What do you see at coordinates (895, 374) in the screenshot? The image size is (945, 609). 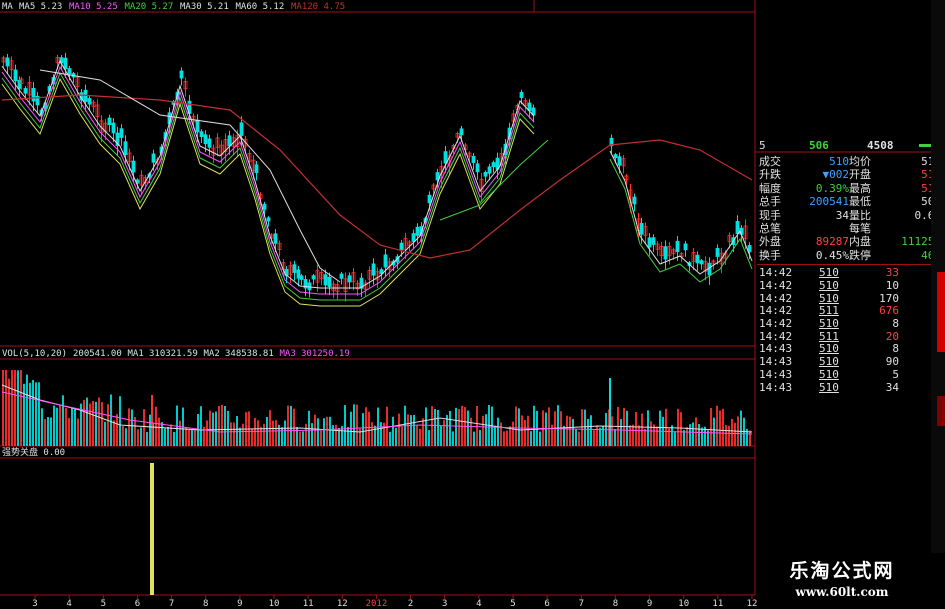 I see `trade-volume: 5` at bounding box center [895, 374].